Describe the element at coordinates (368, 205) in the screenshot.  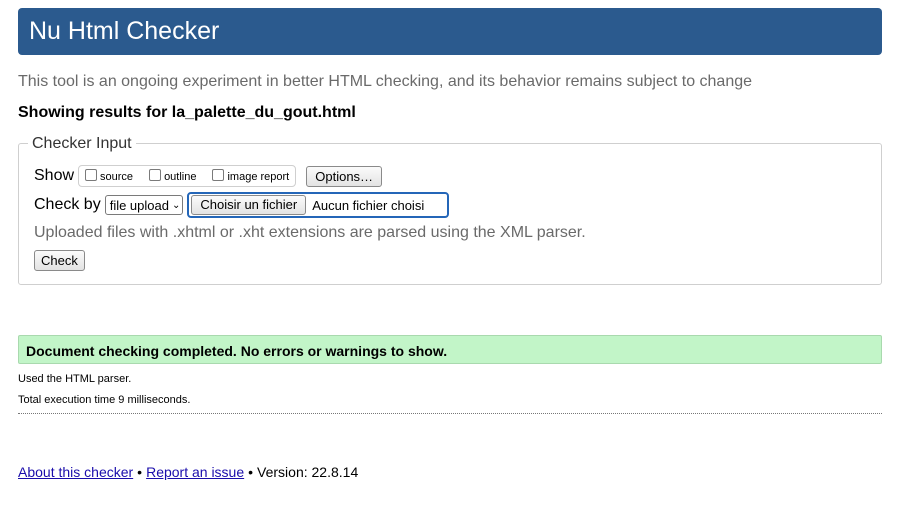
I see `file-status-text: Aucun fichier choisi` at that location.